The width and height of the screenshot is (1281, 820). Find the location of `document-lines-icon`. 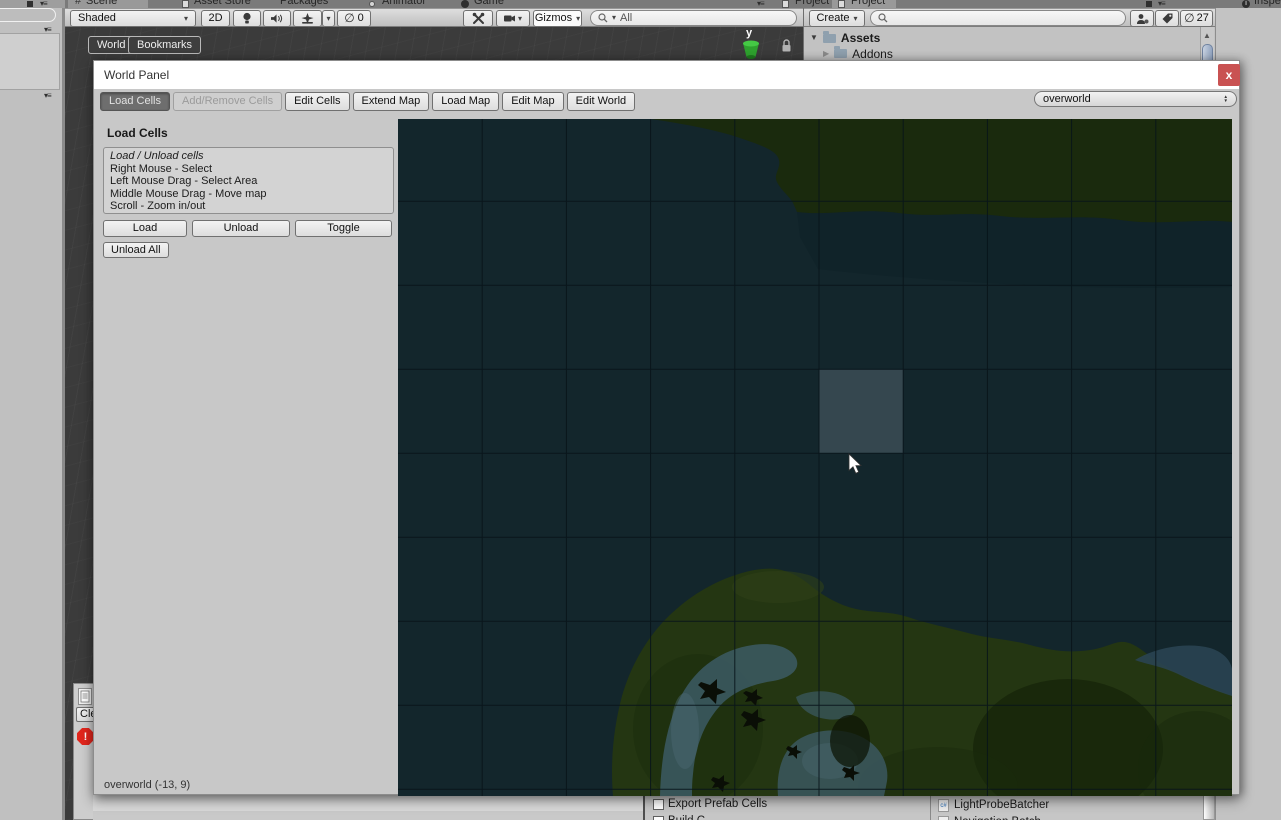

document-lines-icon is located at coordinates (85, 696).